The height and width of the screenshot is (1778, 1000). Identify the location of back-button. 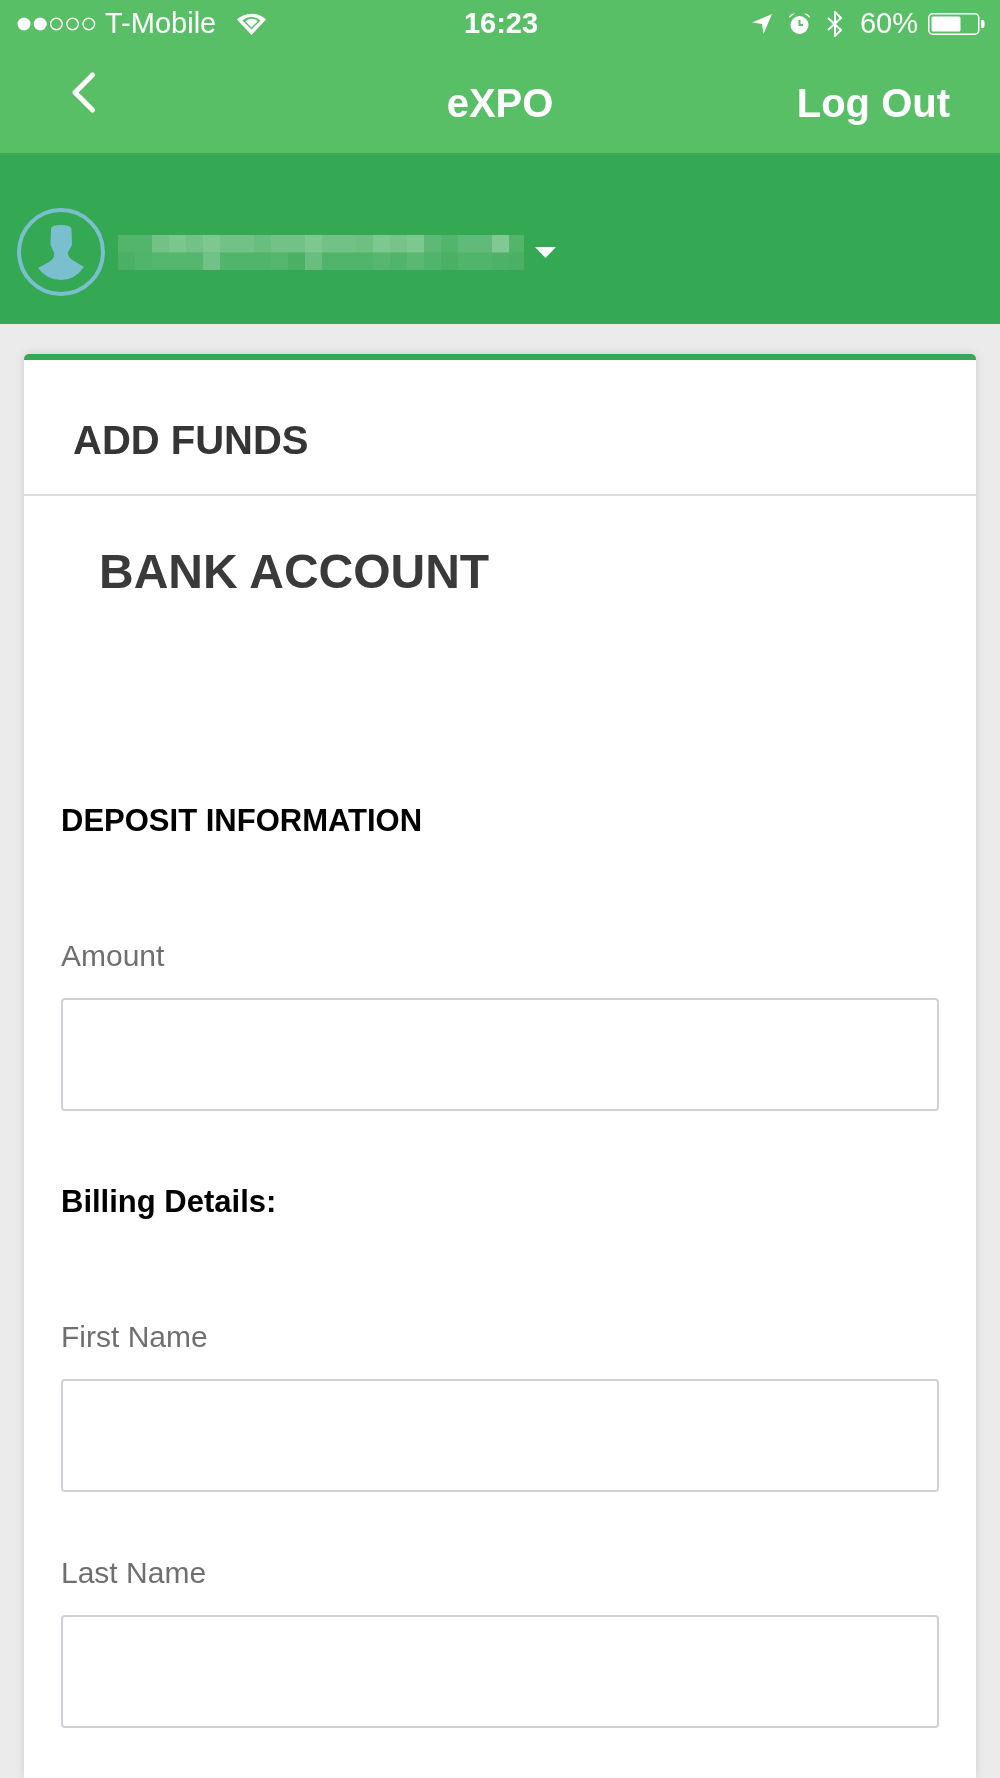
(83, 92).